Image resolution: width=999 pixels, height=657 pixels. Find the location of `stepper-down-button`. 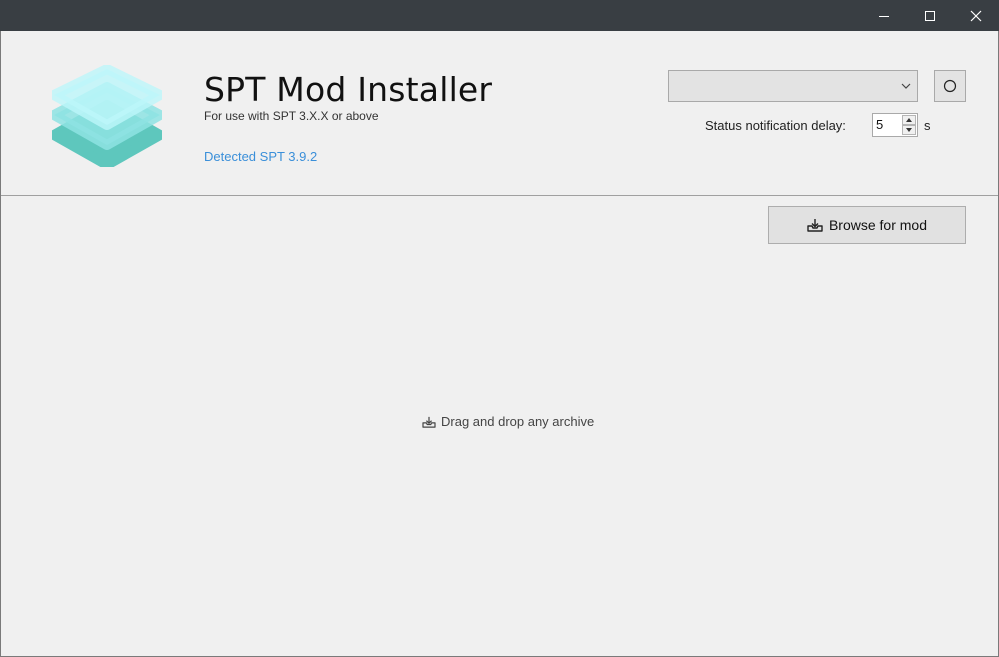

stepper-down-button is located at coordinates (909, 130).